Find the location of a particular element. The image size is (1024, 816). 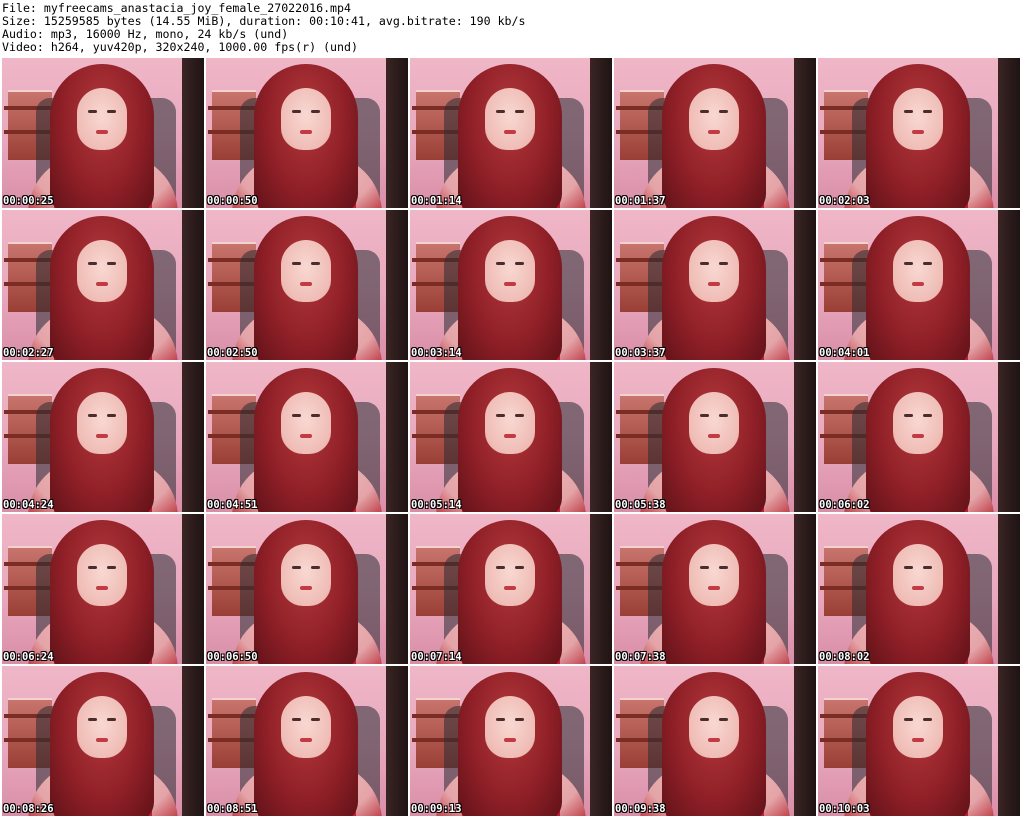

thumbnail-timestamp: 00:07:14 is located at coordinates (436, 657).